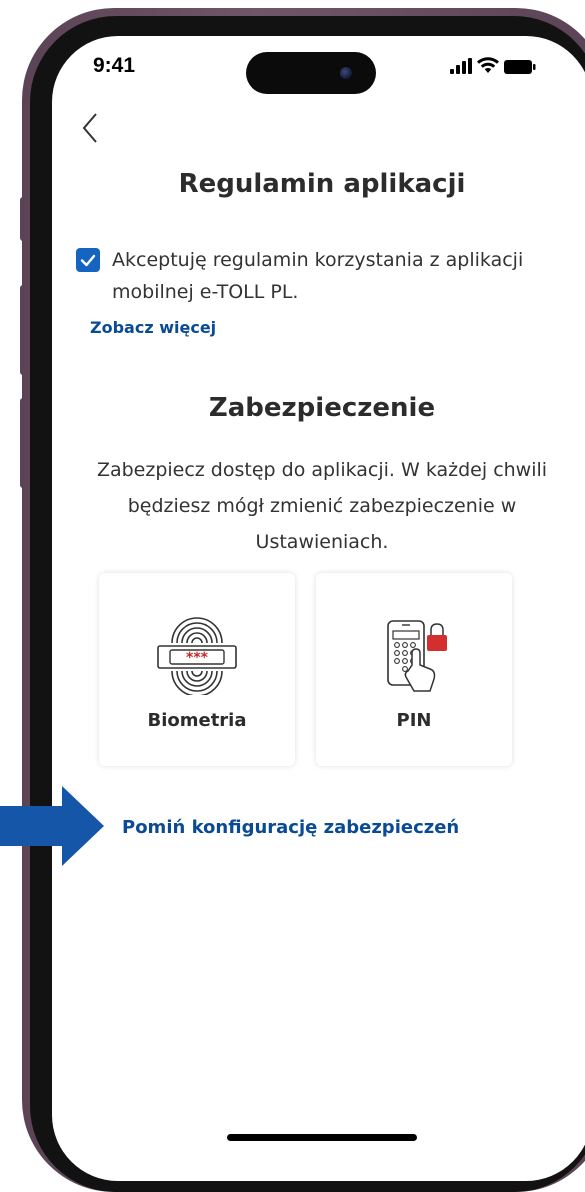  I want to click on status-time: 9:41, so click(114, 65).